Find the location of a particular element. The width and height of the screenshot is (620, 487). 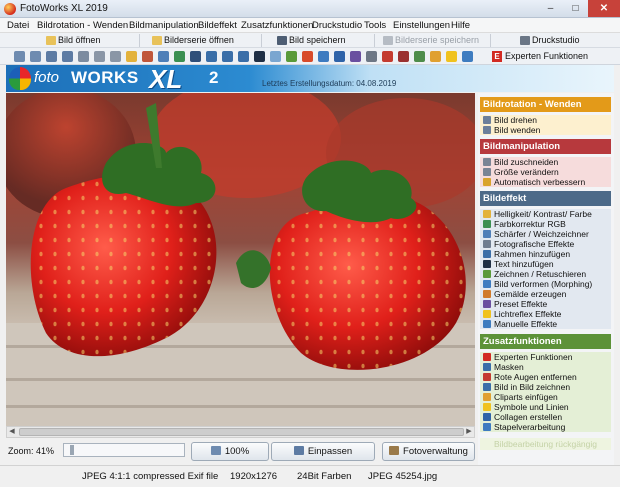

menu-druckstudio: Druckstudio is located at coordinates (337, 25).